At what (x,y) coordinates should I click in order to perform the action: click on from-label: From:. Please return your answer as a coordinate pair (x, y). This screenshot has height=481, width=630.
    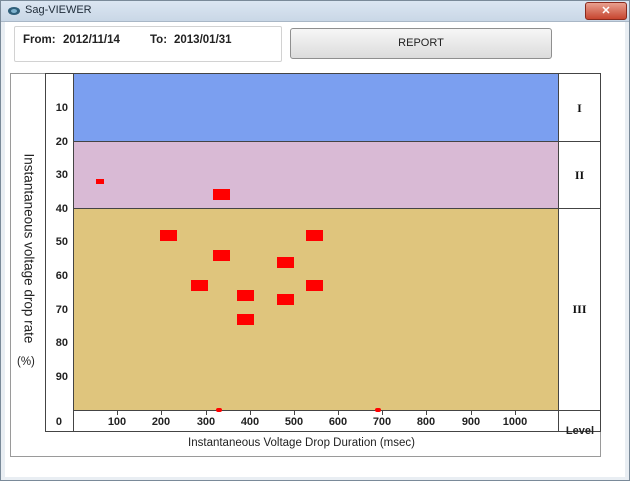
    Looking at the image, I should click on (39, 40).